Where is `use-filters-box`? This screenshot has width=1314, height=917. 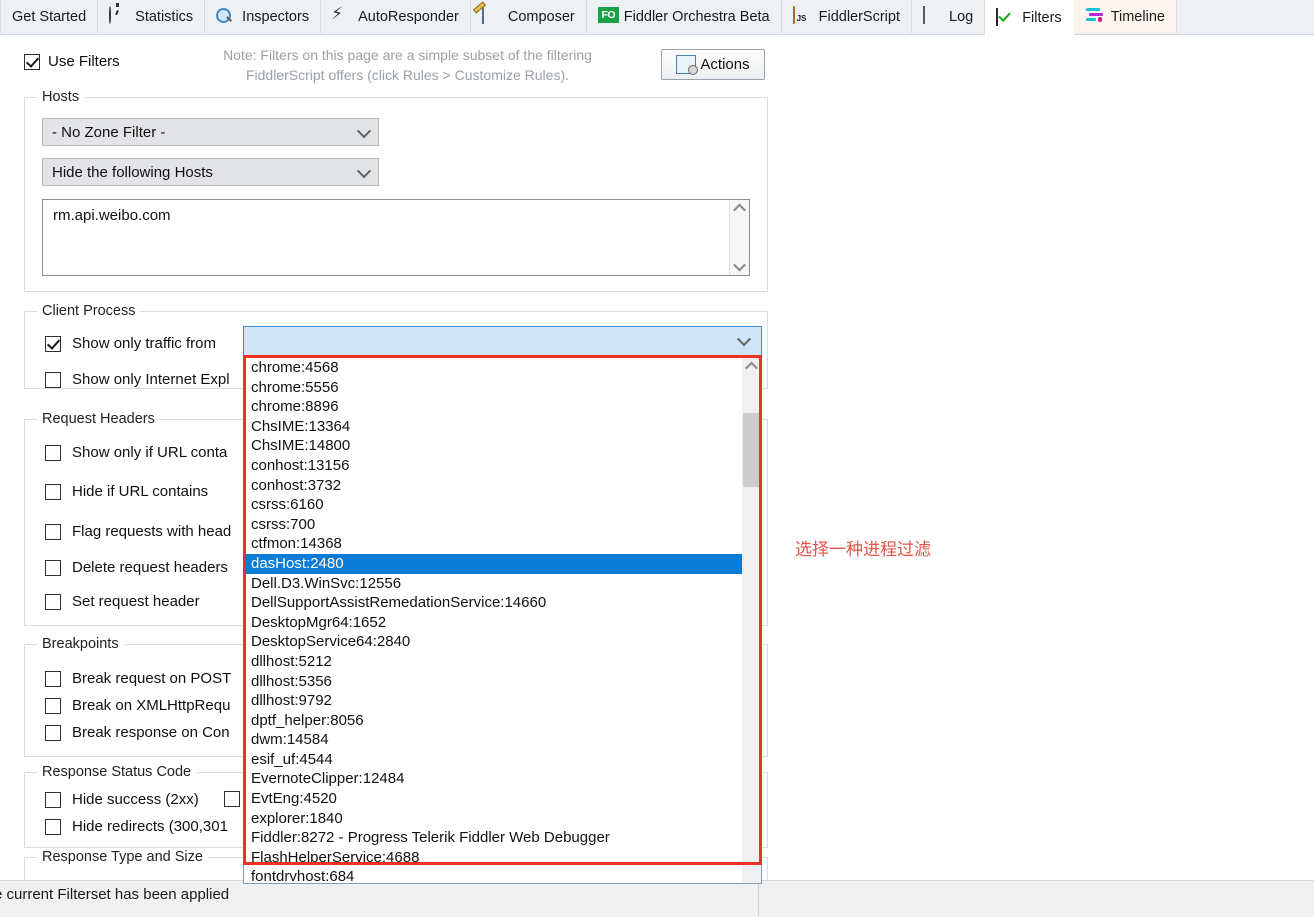 use-filters-box is located at coordinates (32, 61).